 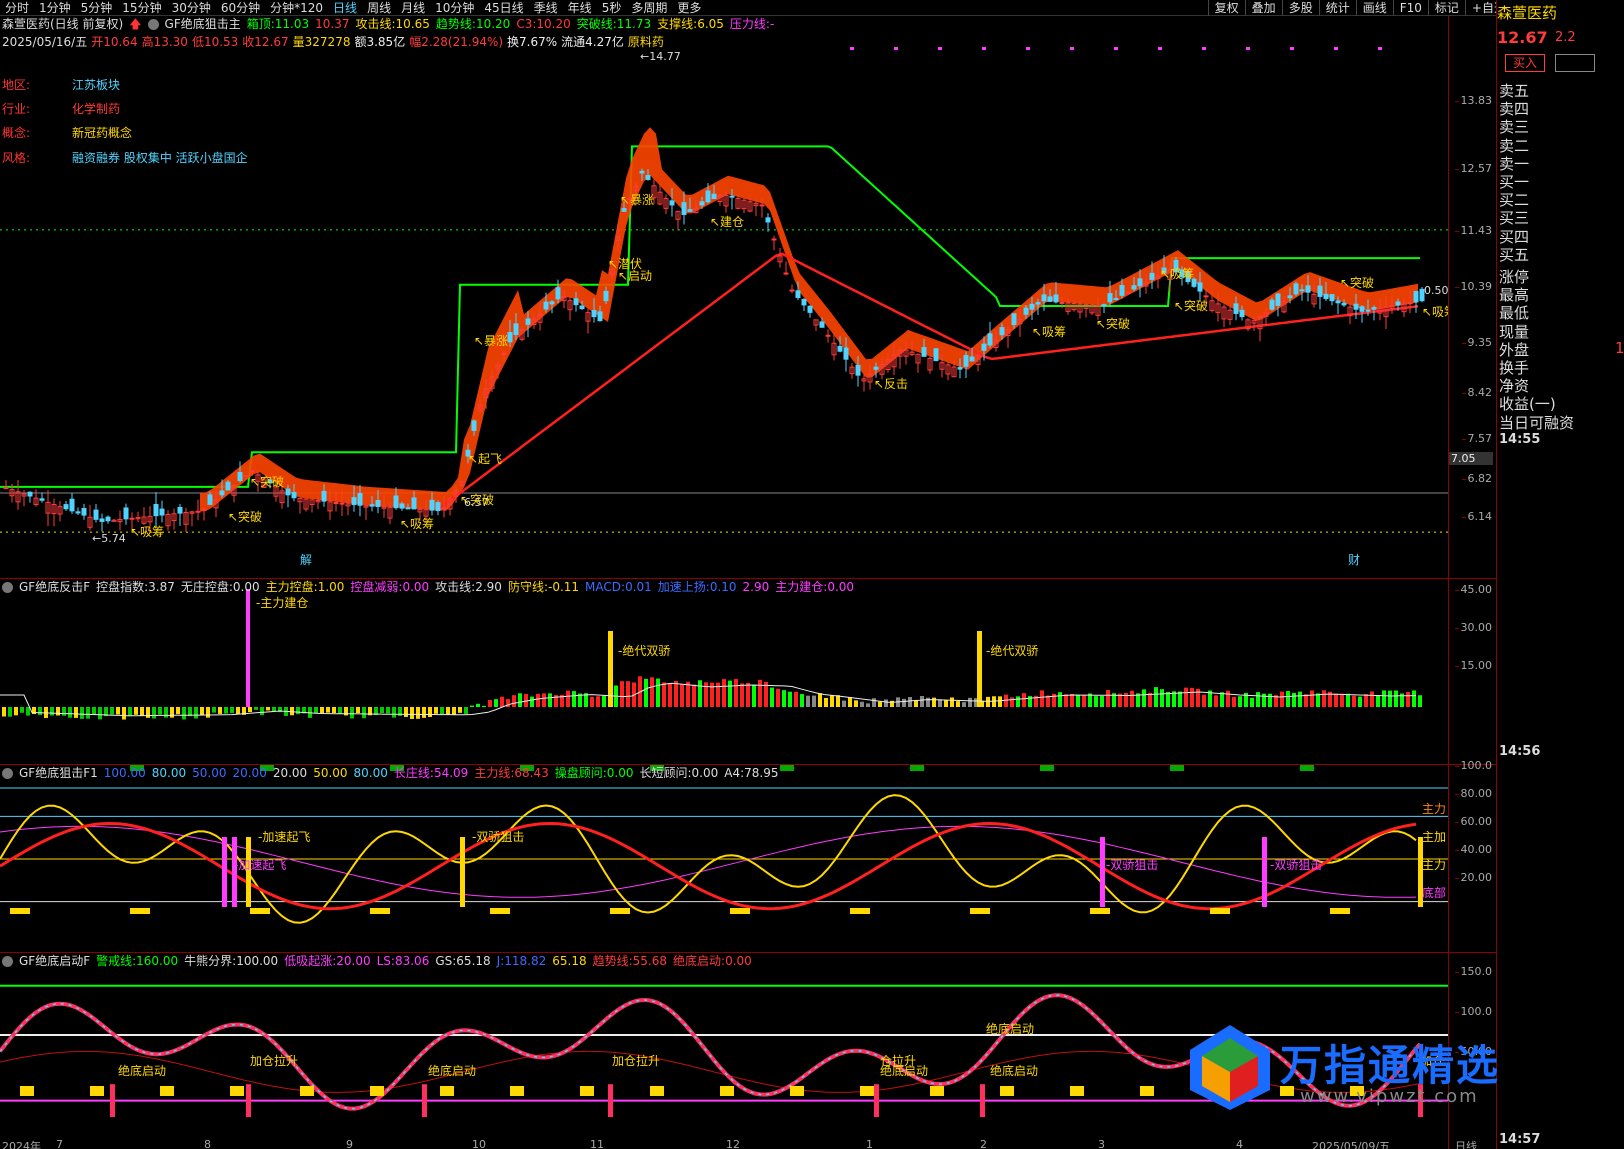 I want to click on period-tab: 10分钟, so click(x=454, y=8).